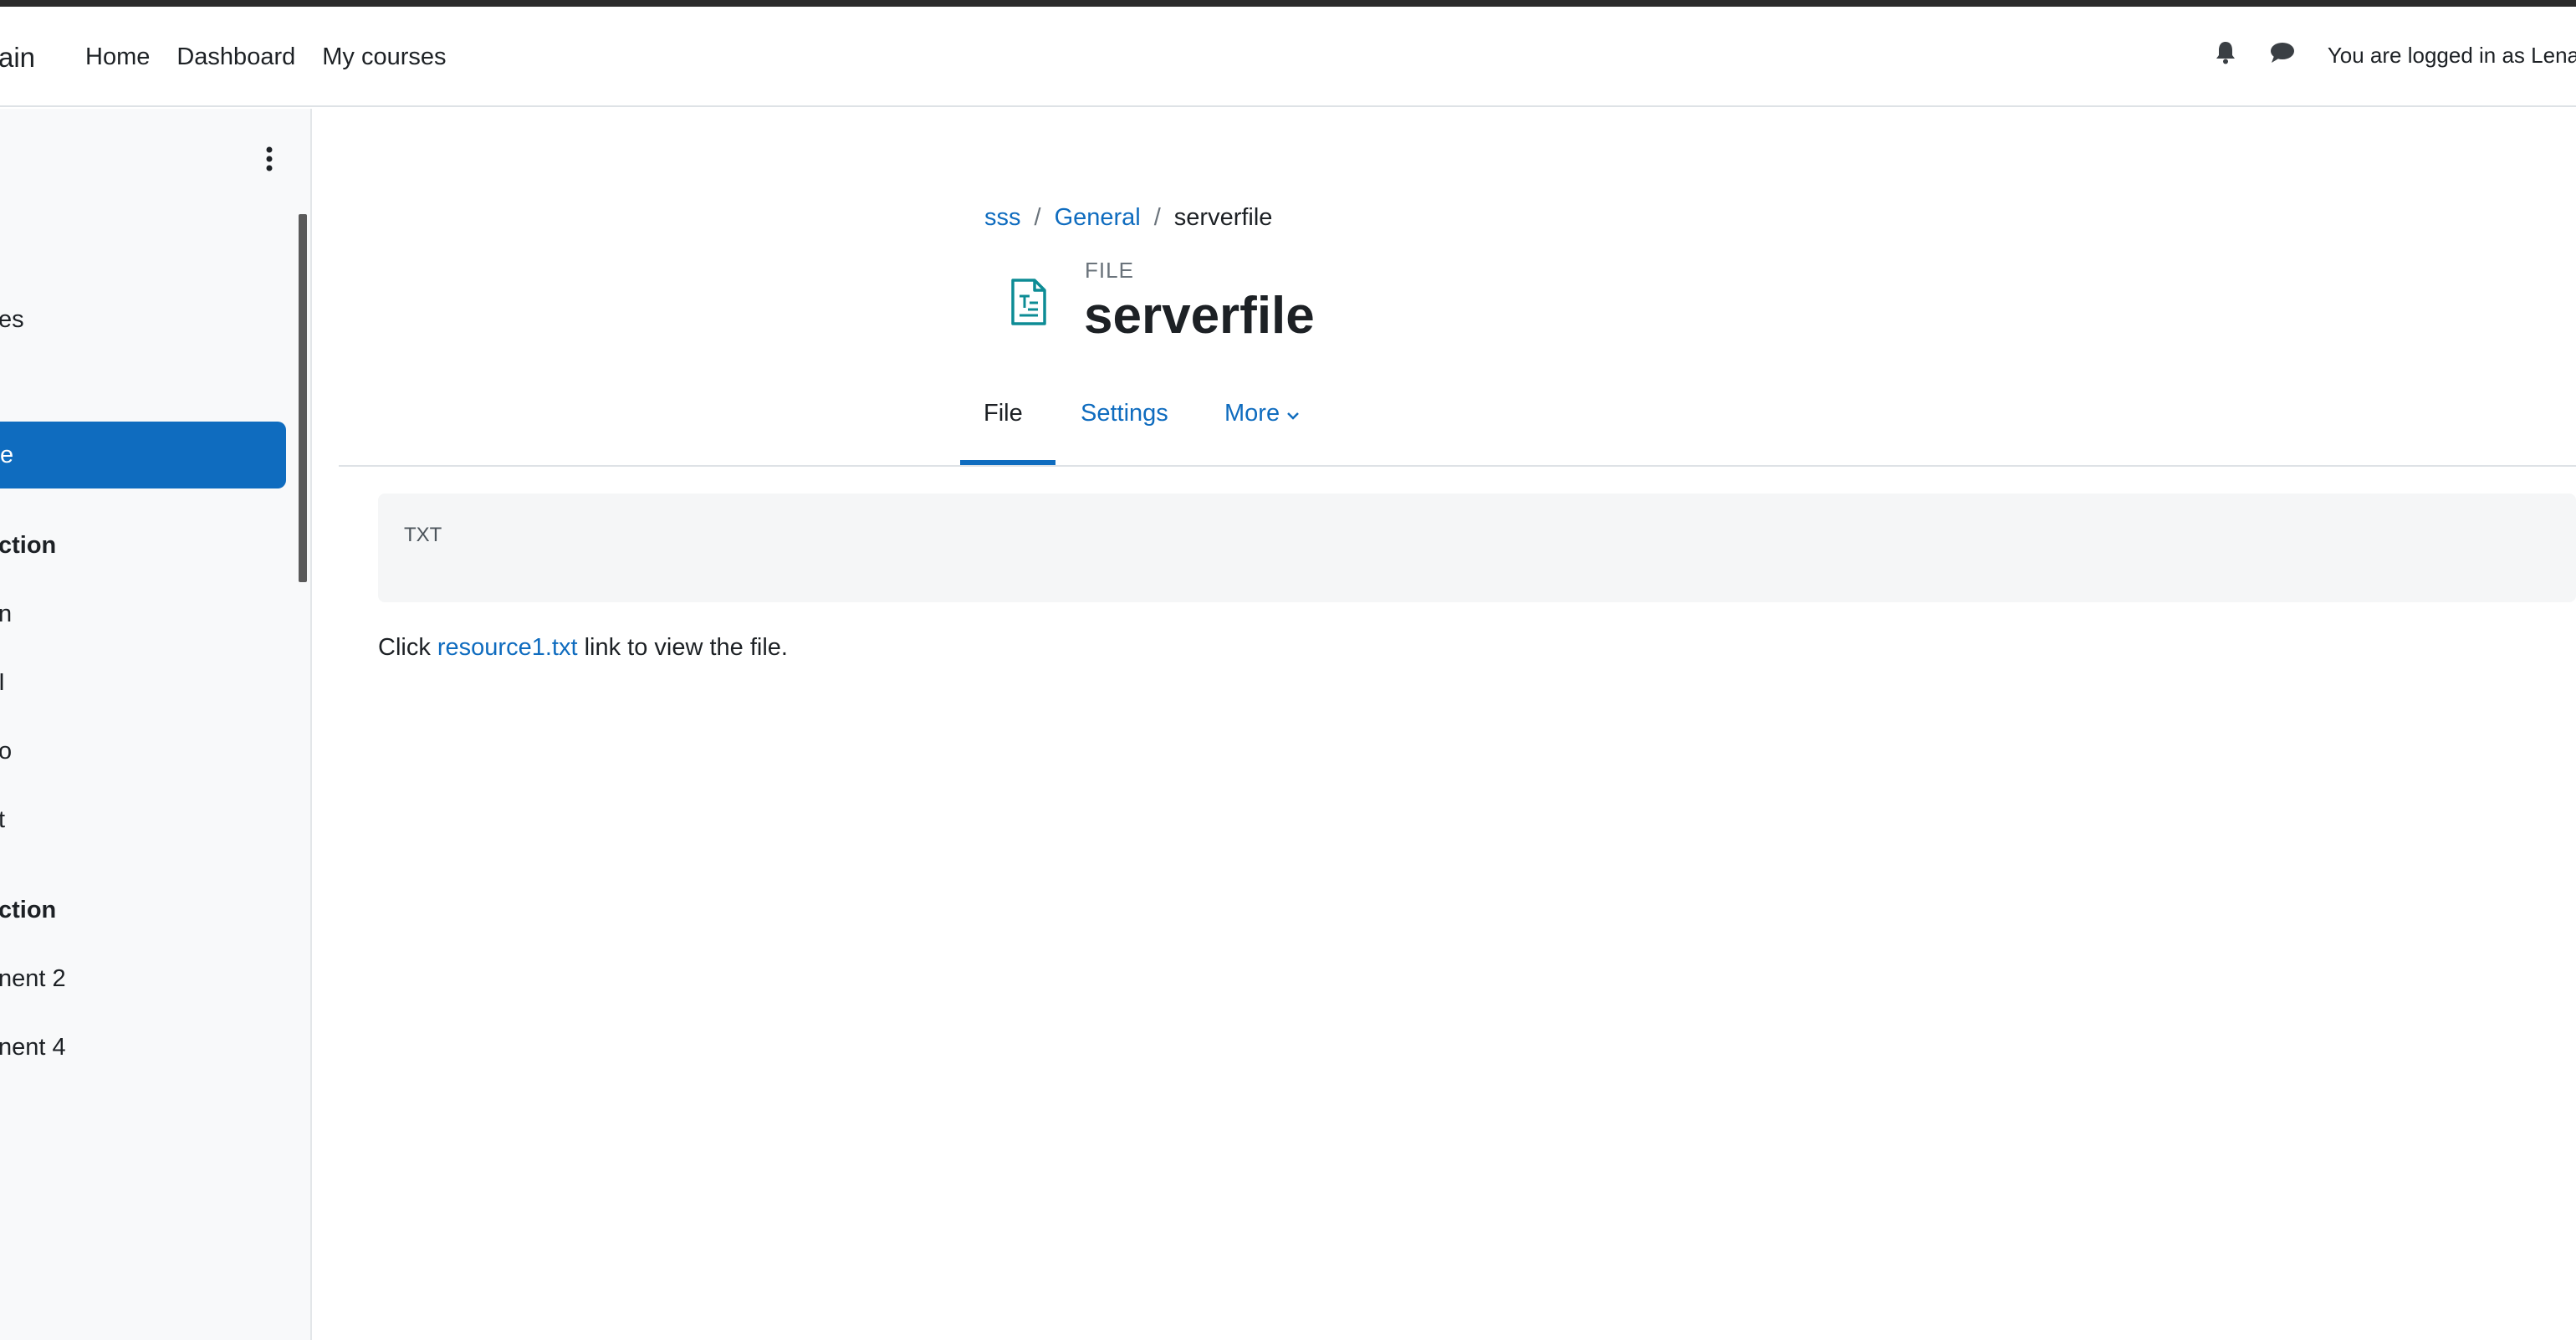 The width and height of the screenshot is (2576, 1340). What do you see at coordinates (6, 614) in the screenshot?
I see `drawer-item: n` at bounding box center [6, 614].